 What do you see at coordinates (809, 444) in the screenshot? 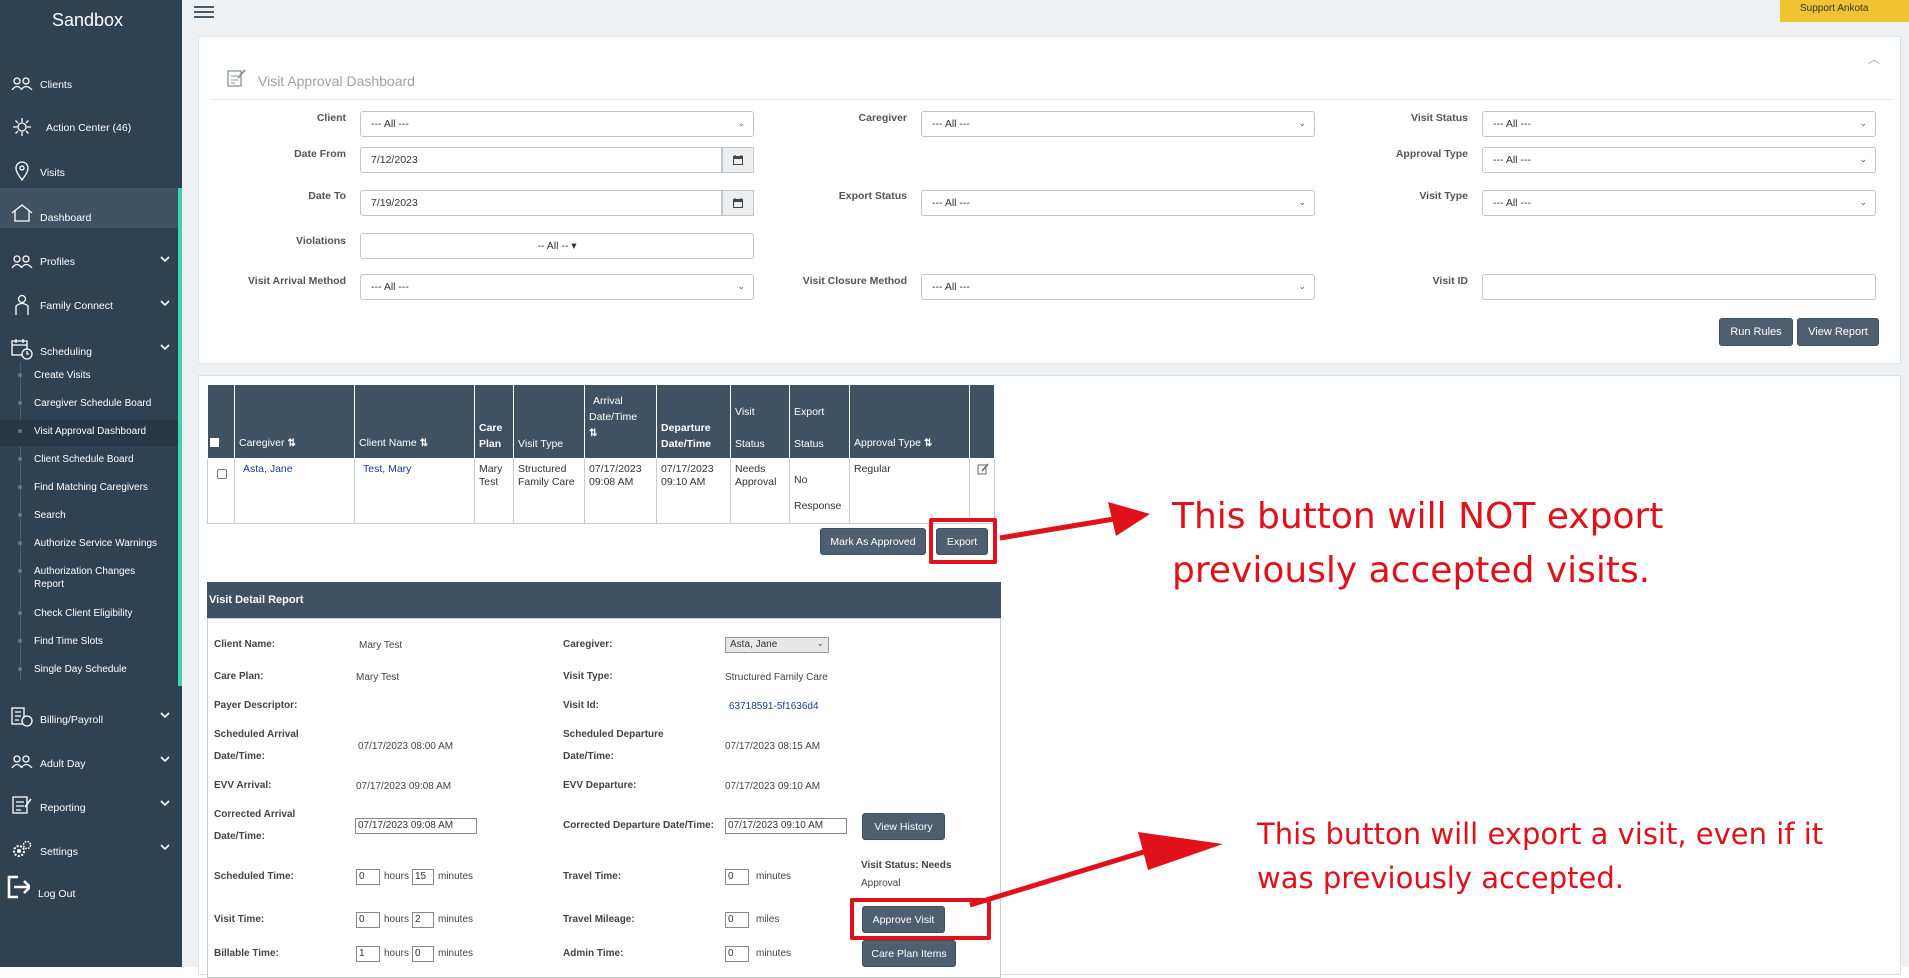
I see `header-label: Status` at bounding box center [809, 444].